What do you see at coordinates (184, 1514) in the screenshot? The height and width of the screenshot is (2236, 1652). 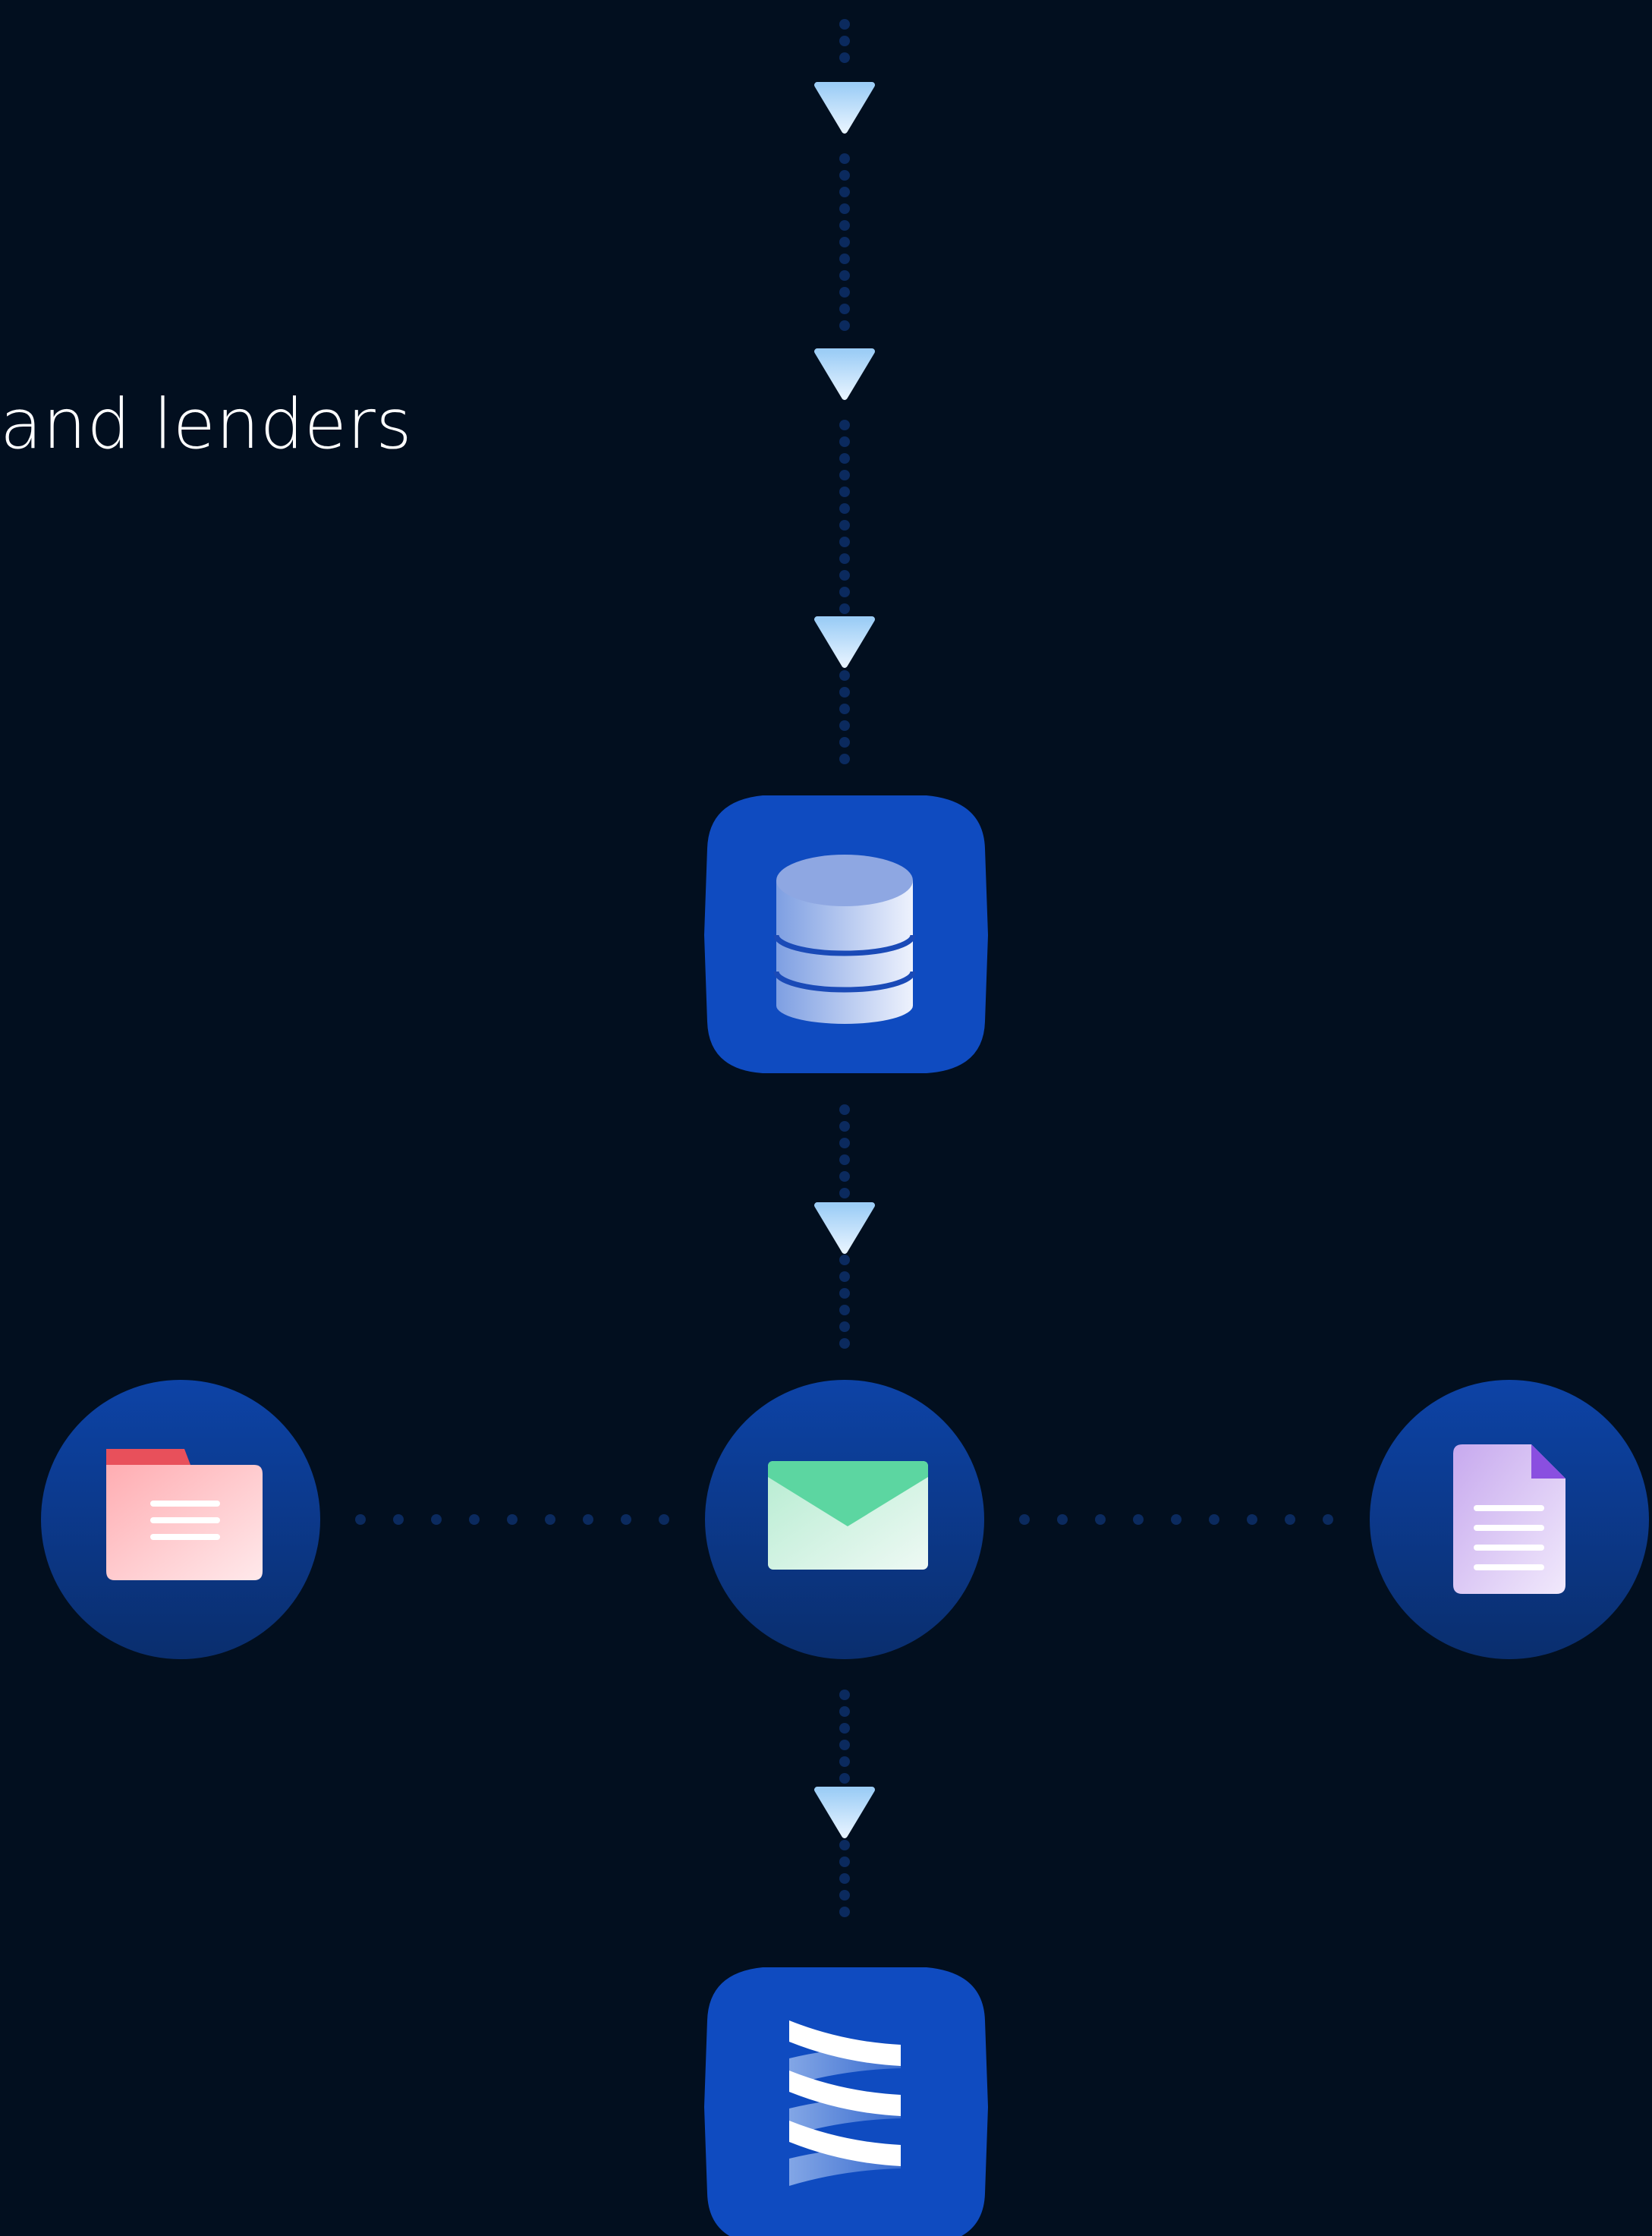 I see `folder-icon` at bounding box center [184, 1514].